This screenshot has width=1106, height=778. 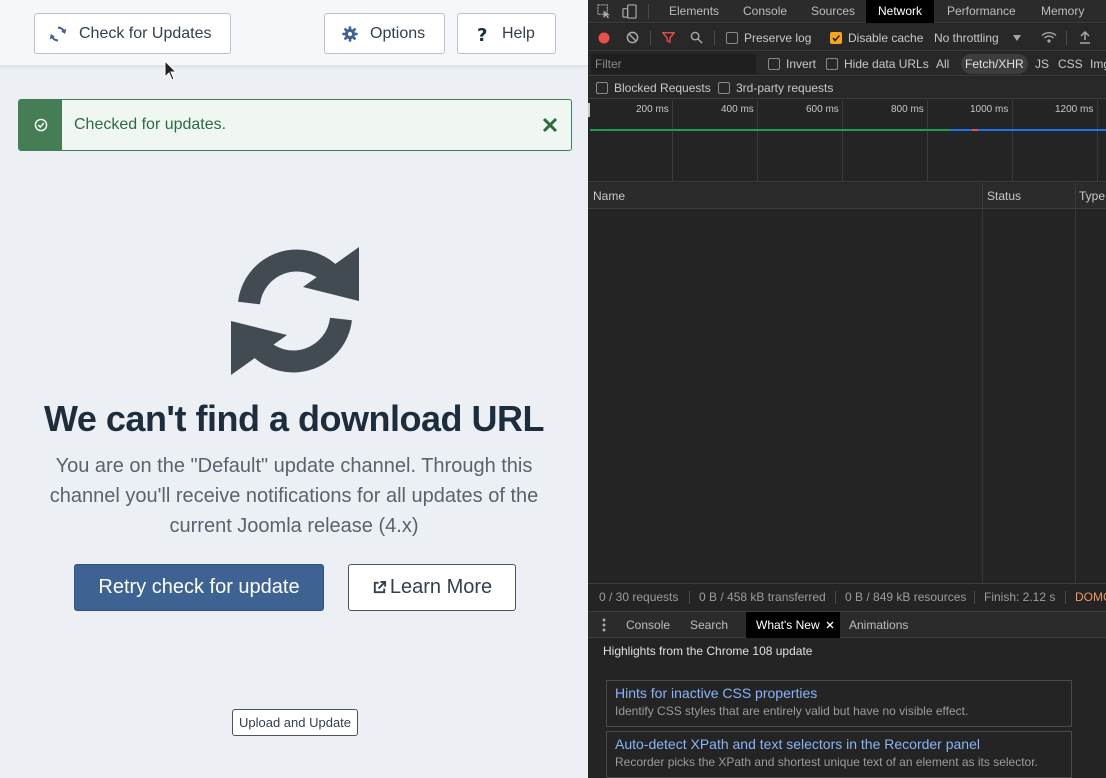 I want to click on filter-input, so click(x=673, y=64).